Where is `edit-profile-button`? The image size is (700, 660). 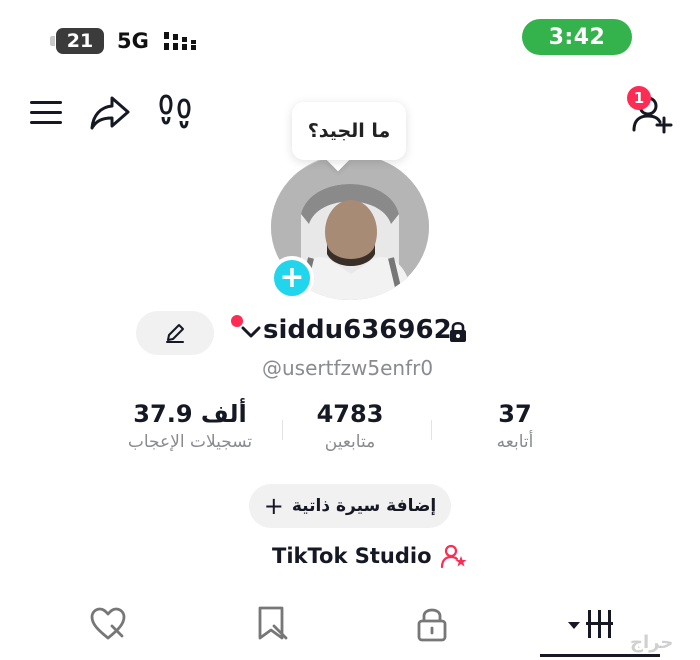 edit-profile-button is located at coordinates (175, 333).